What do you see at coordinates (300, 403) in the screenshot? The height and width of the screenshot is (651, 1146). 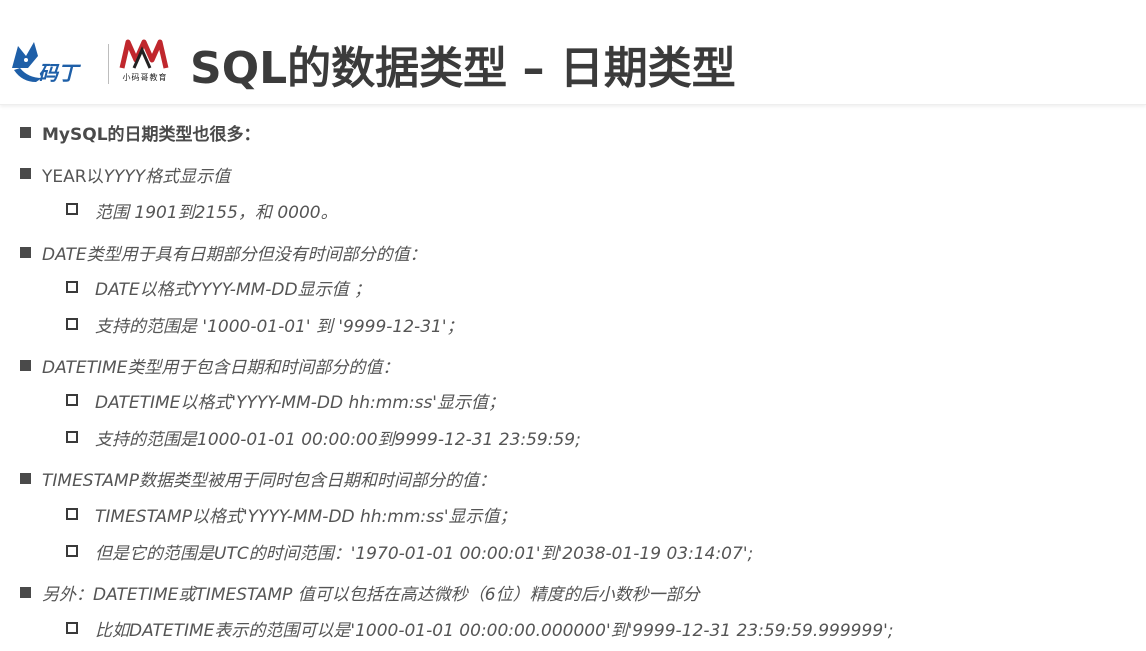 I see `list-item: DATETIME以格式'YYYY-MM-DD hh:mm:ss'显示值；` at bounding box center [300, 403].